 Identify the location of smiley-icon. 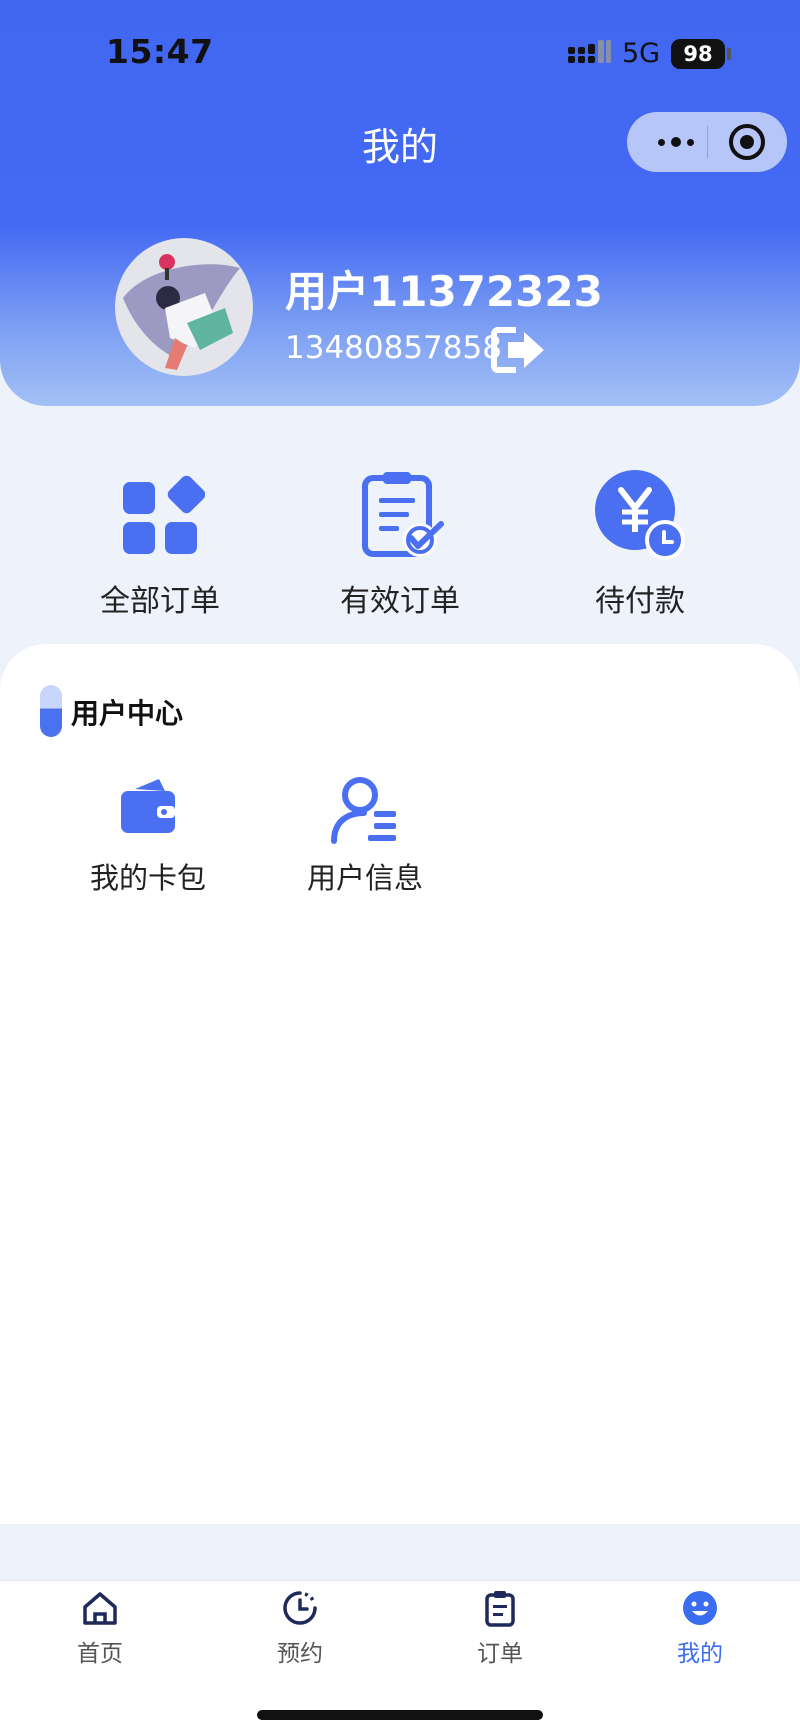
(700, 1608).